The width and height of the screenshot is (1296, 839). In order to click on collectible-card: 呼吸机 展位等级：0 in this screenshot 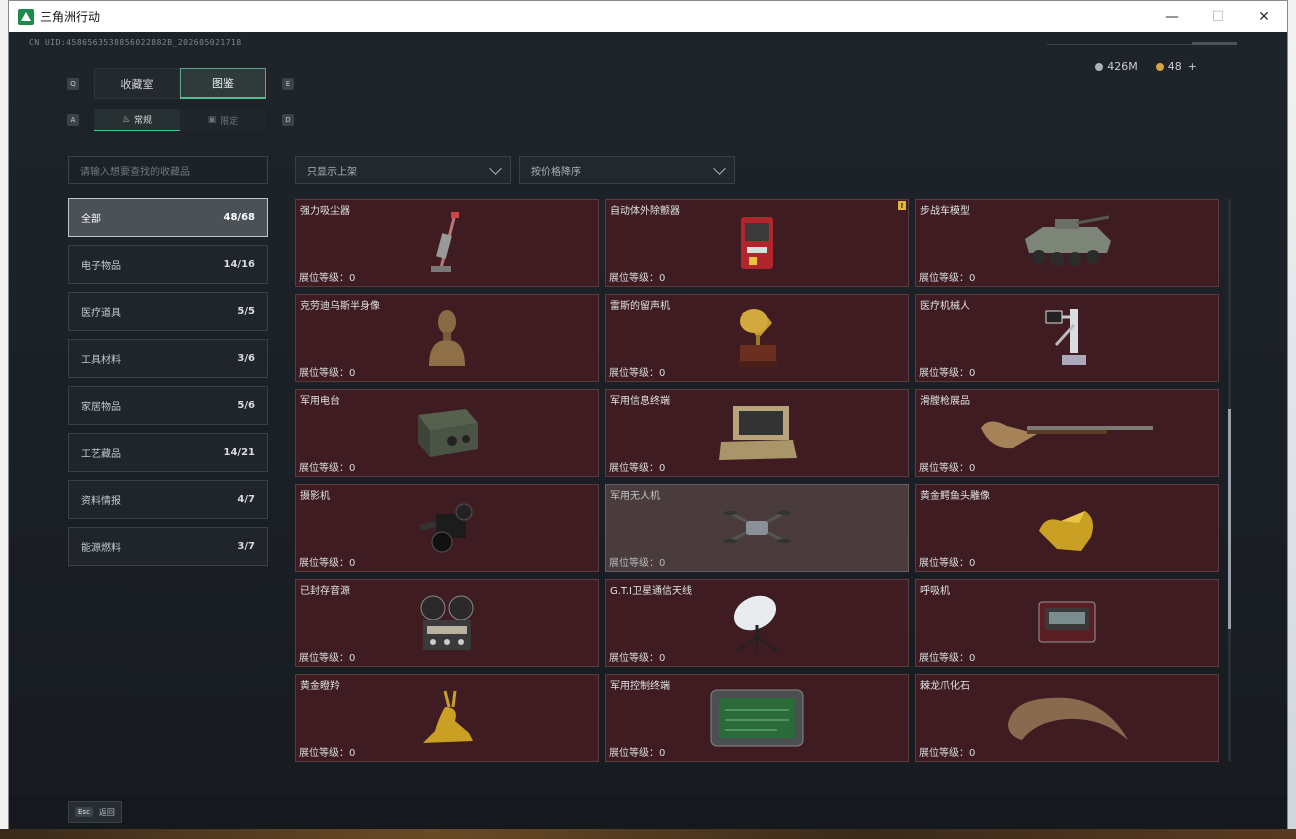, I will do `click(1067, 623)`.